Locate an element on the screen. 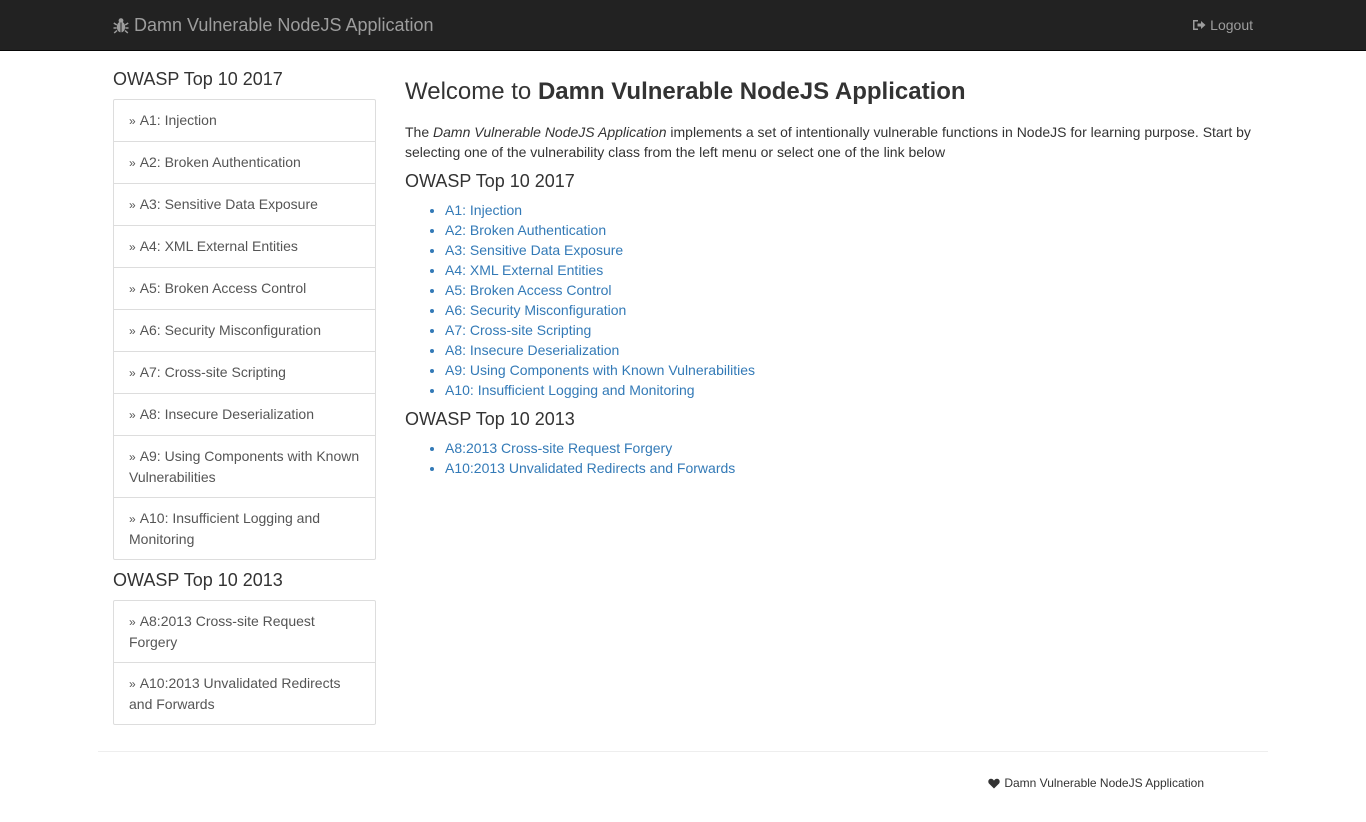 The image size is (1366, 822). list-item: A8:2013 Cross-site Request Forgery is located at coordinates (850, 448).